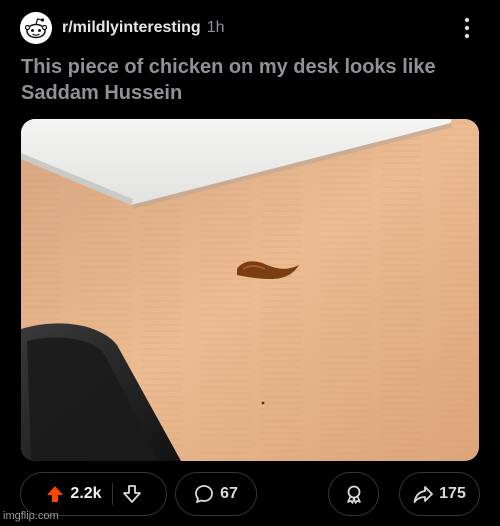 This screenshot has width=500, height=526. What do you see at coordinates (112, 494) in the screenshot?
I see `vote-divider` at bounding box center [112, 494].